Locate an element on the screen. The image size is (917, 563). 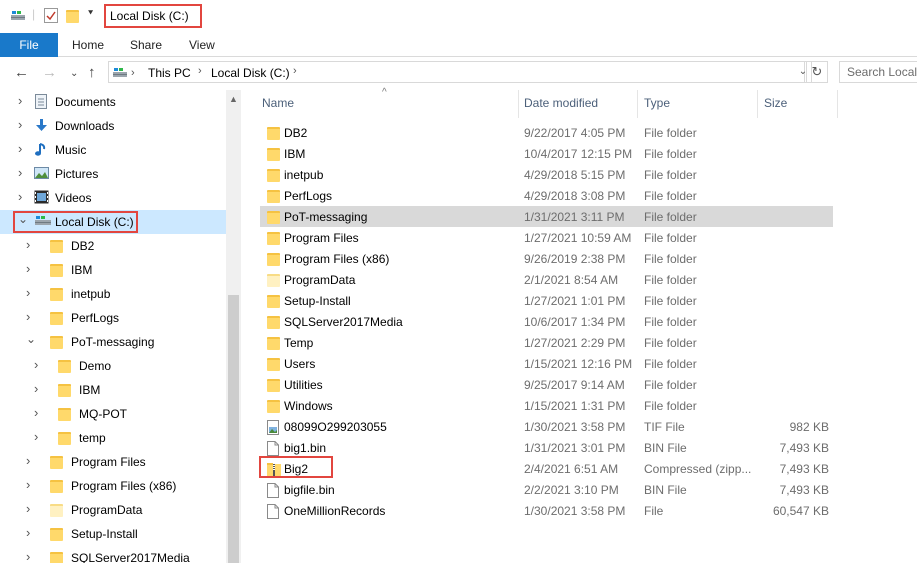
scrollbar-thumb is located at coordinates (233, 429).